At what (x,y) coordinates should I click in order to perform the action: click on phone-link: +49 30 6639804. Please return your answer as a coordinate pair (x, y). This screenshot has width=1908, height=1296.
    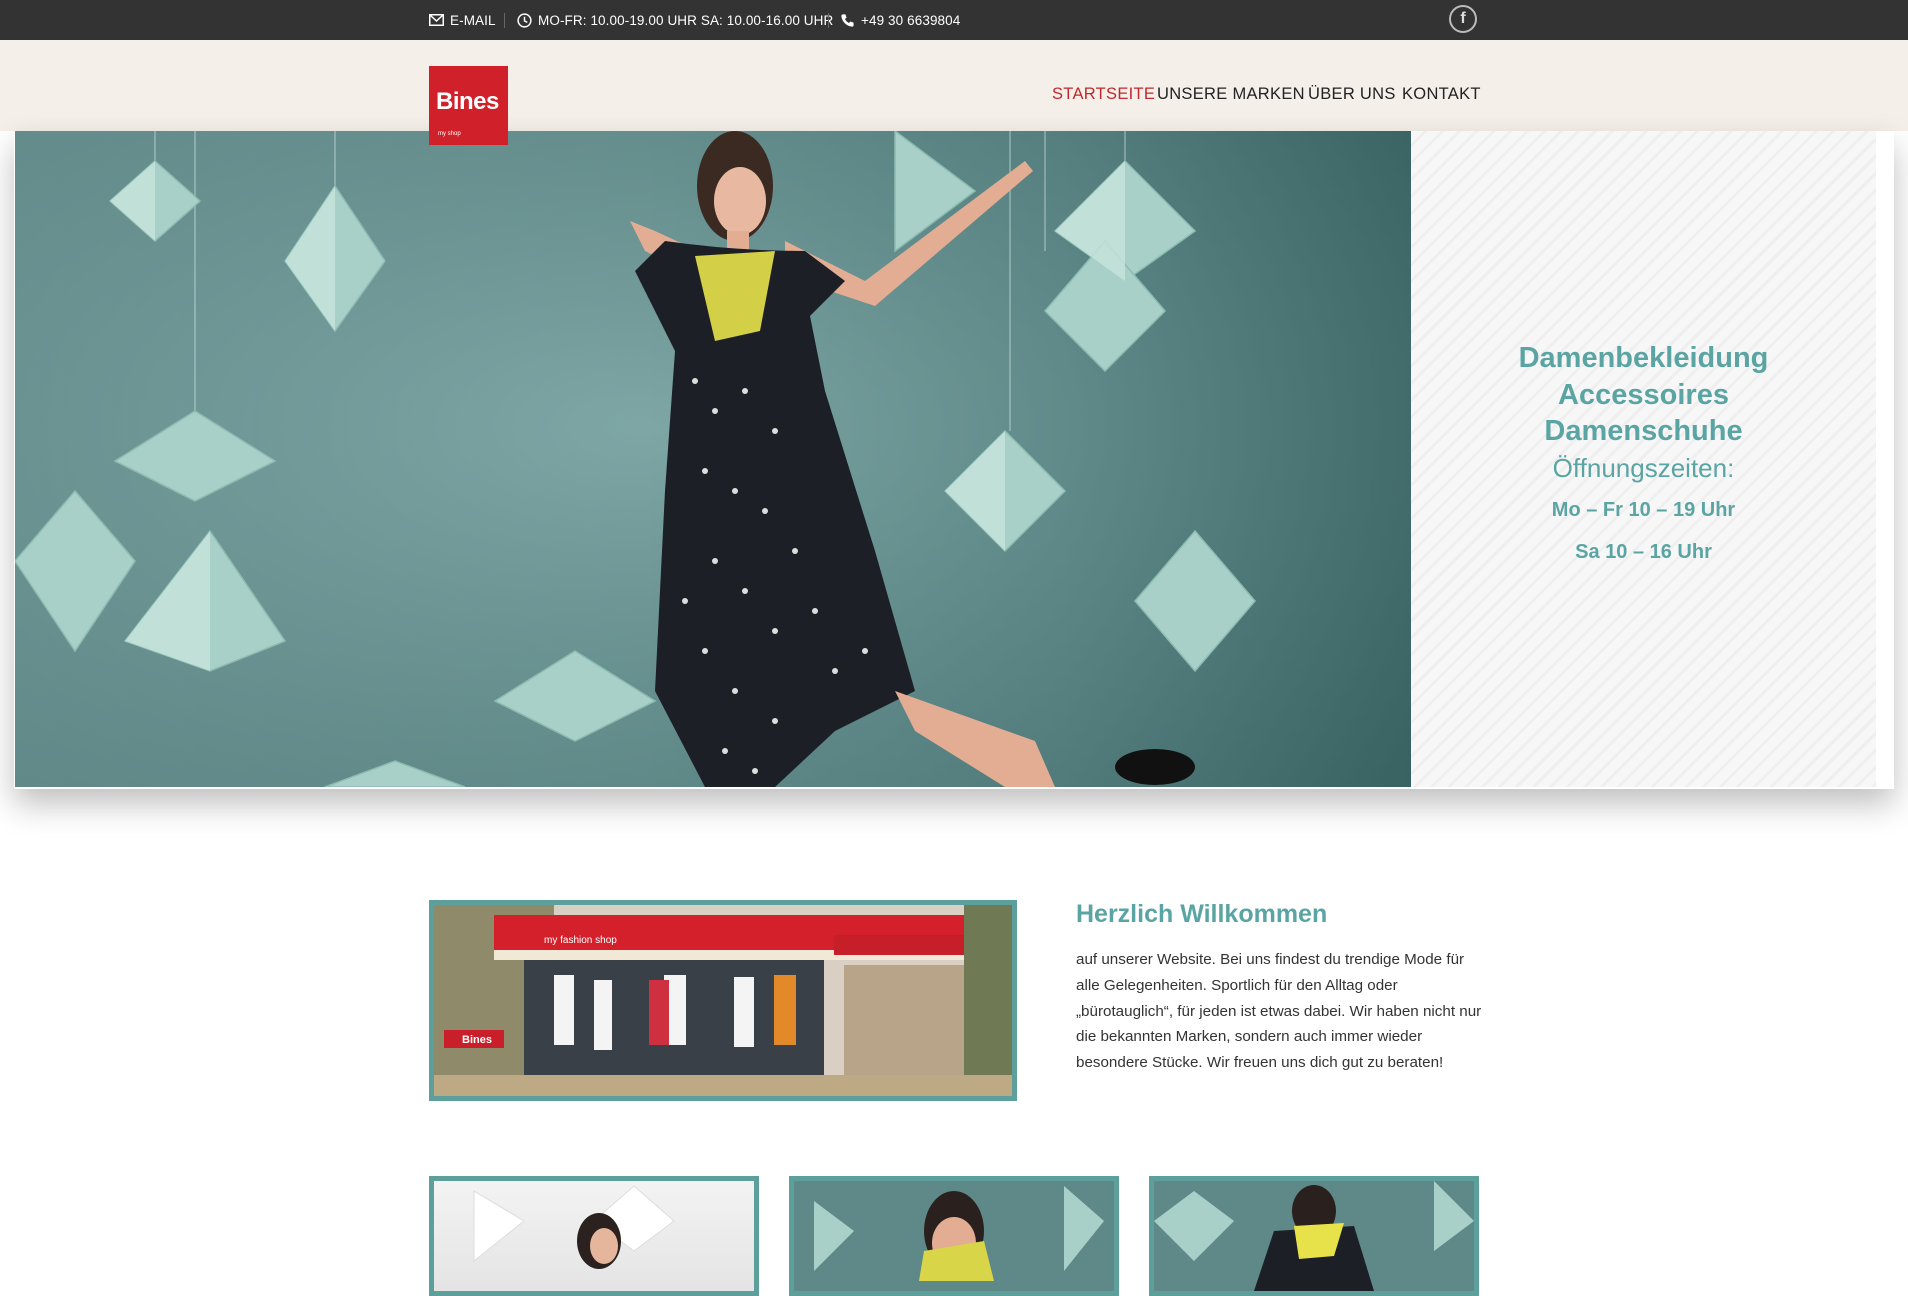
    Looking at the image, I should click on (900, 20).